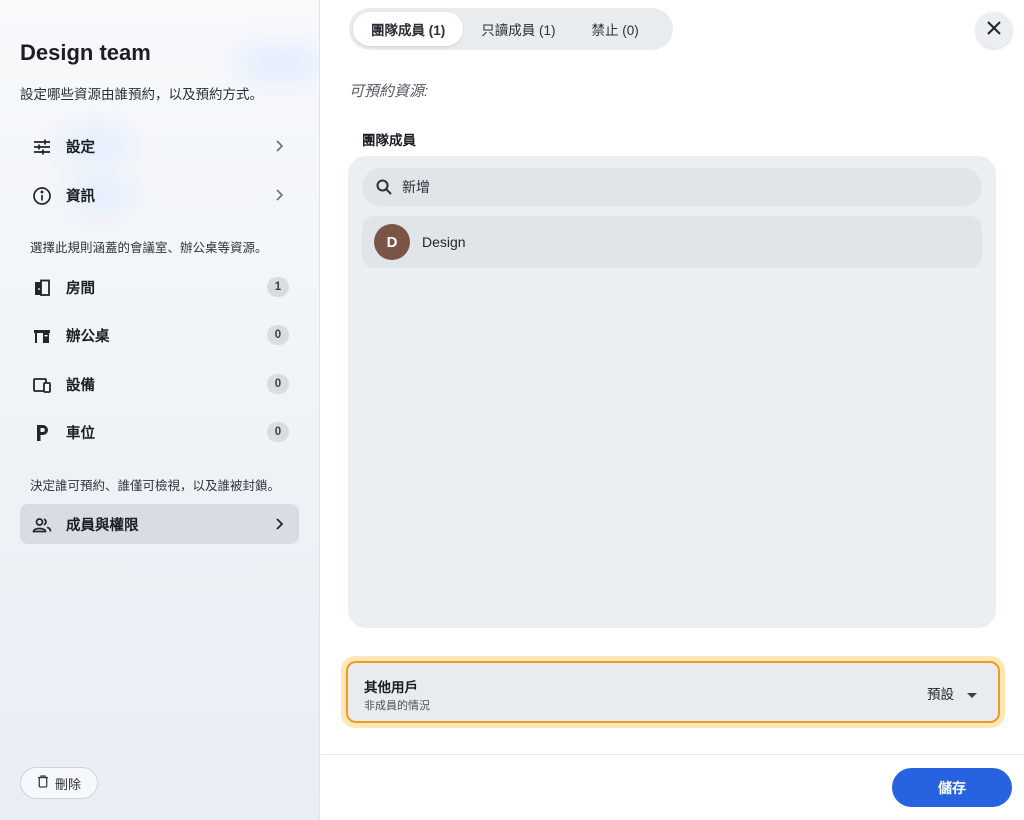  What do you see at coordinates (972, 692) in the screenshot?
I see `caret-down-icon` at bounding box center [972, 692].